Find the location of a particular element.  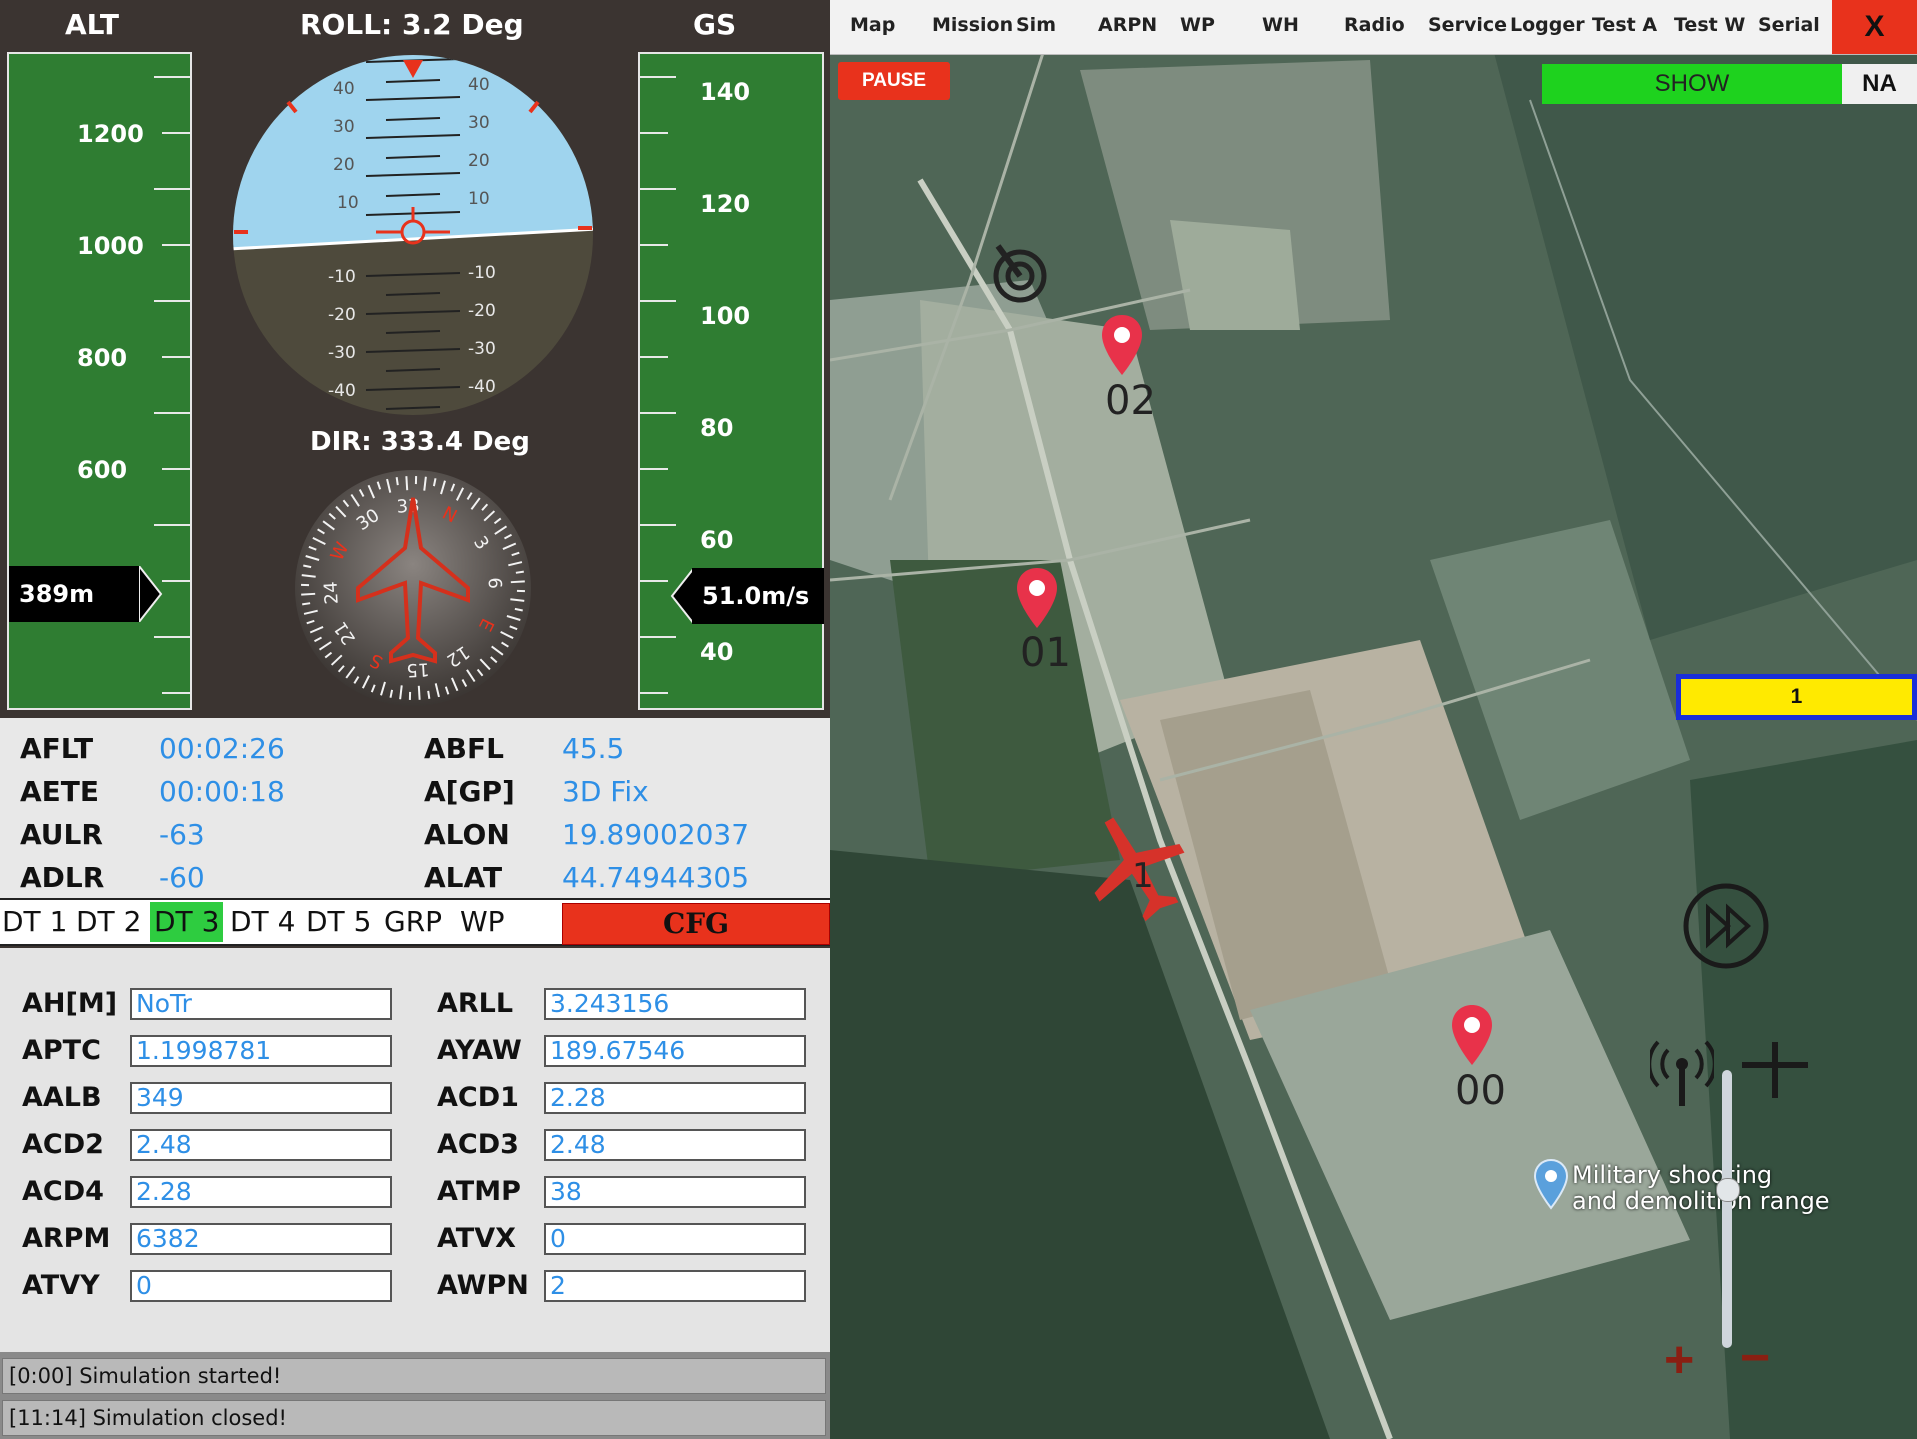

param-label: ACD1 is located at coordinates (478, 1097).